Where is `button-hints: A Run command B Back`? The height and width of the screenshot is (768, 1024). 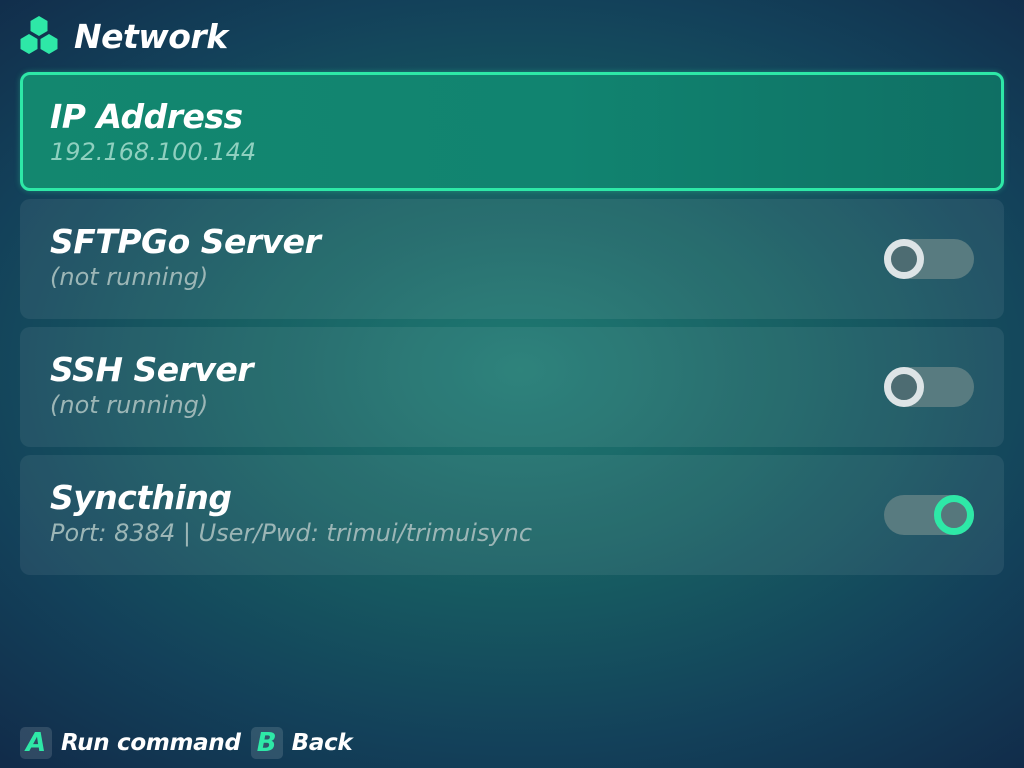 button-hints: A Run command B Back is located at coordinates (191, 743).